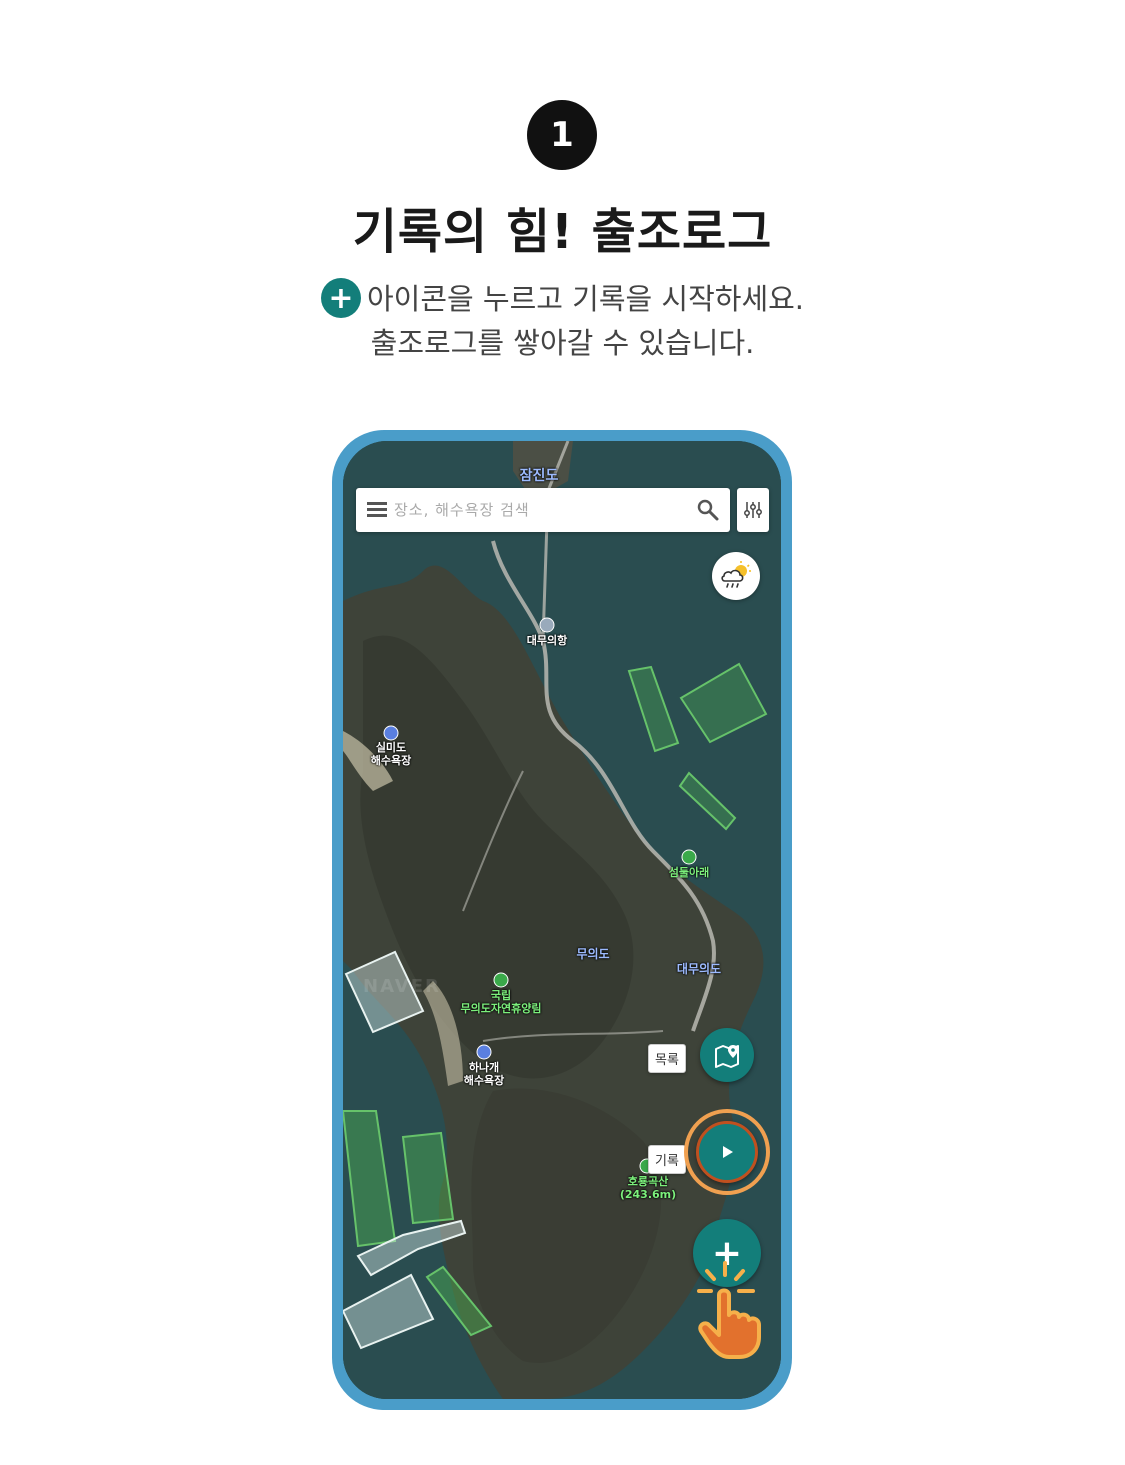 The height and width of the screenshot is (1465, 1125). I want to click on play-icon, so click(728, 1152).